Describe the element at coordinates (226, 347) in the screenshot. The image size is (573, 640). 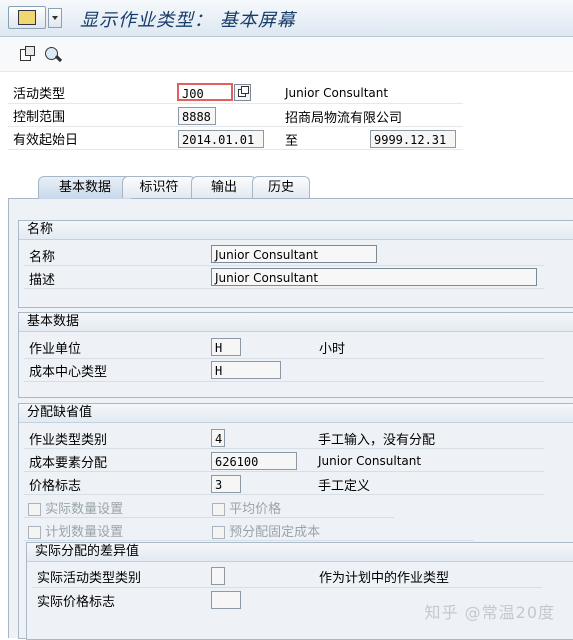
I see `activity-unit-field: H` at that location.